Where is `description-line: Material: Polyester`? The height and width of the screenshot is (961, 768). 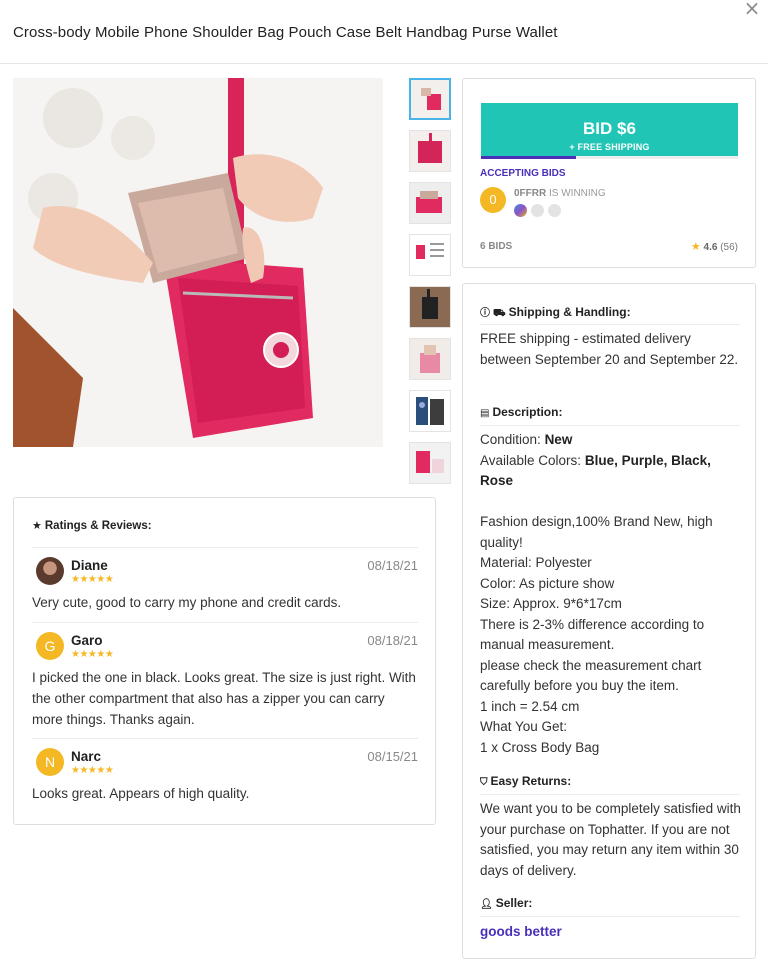 description-line: Material: Polyester is located at coordinates (536, 562).